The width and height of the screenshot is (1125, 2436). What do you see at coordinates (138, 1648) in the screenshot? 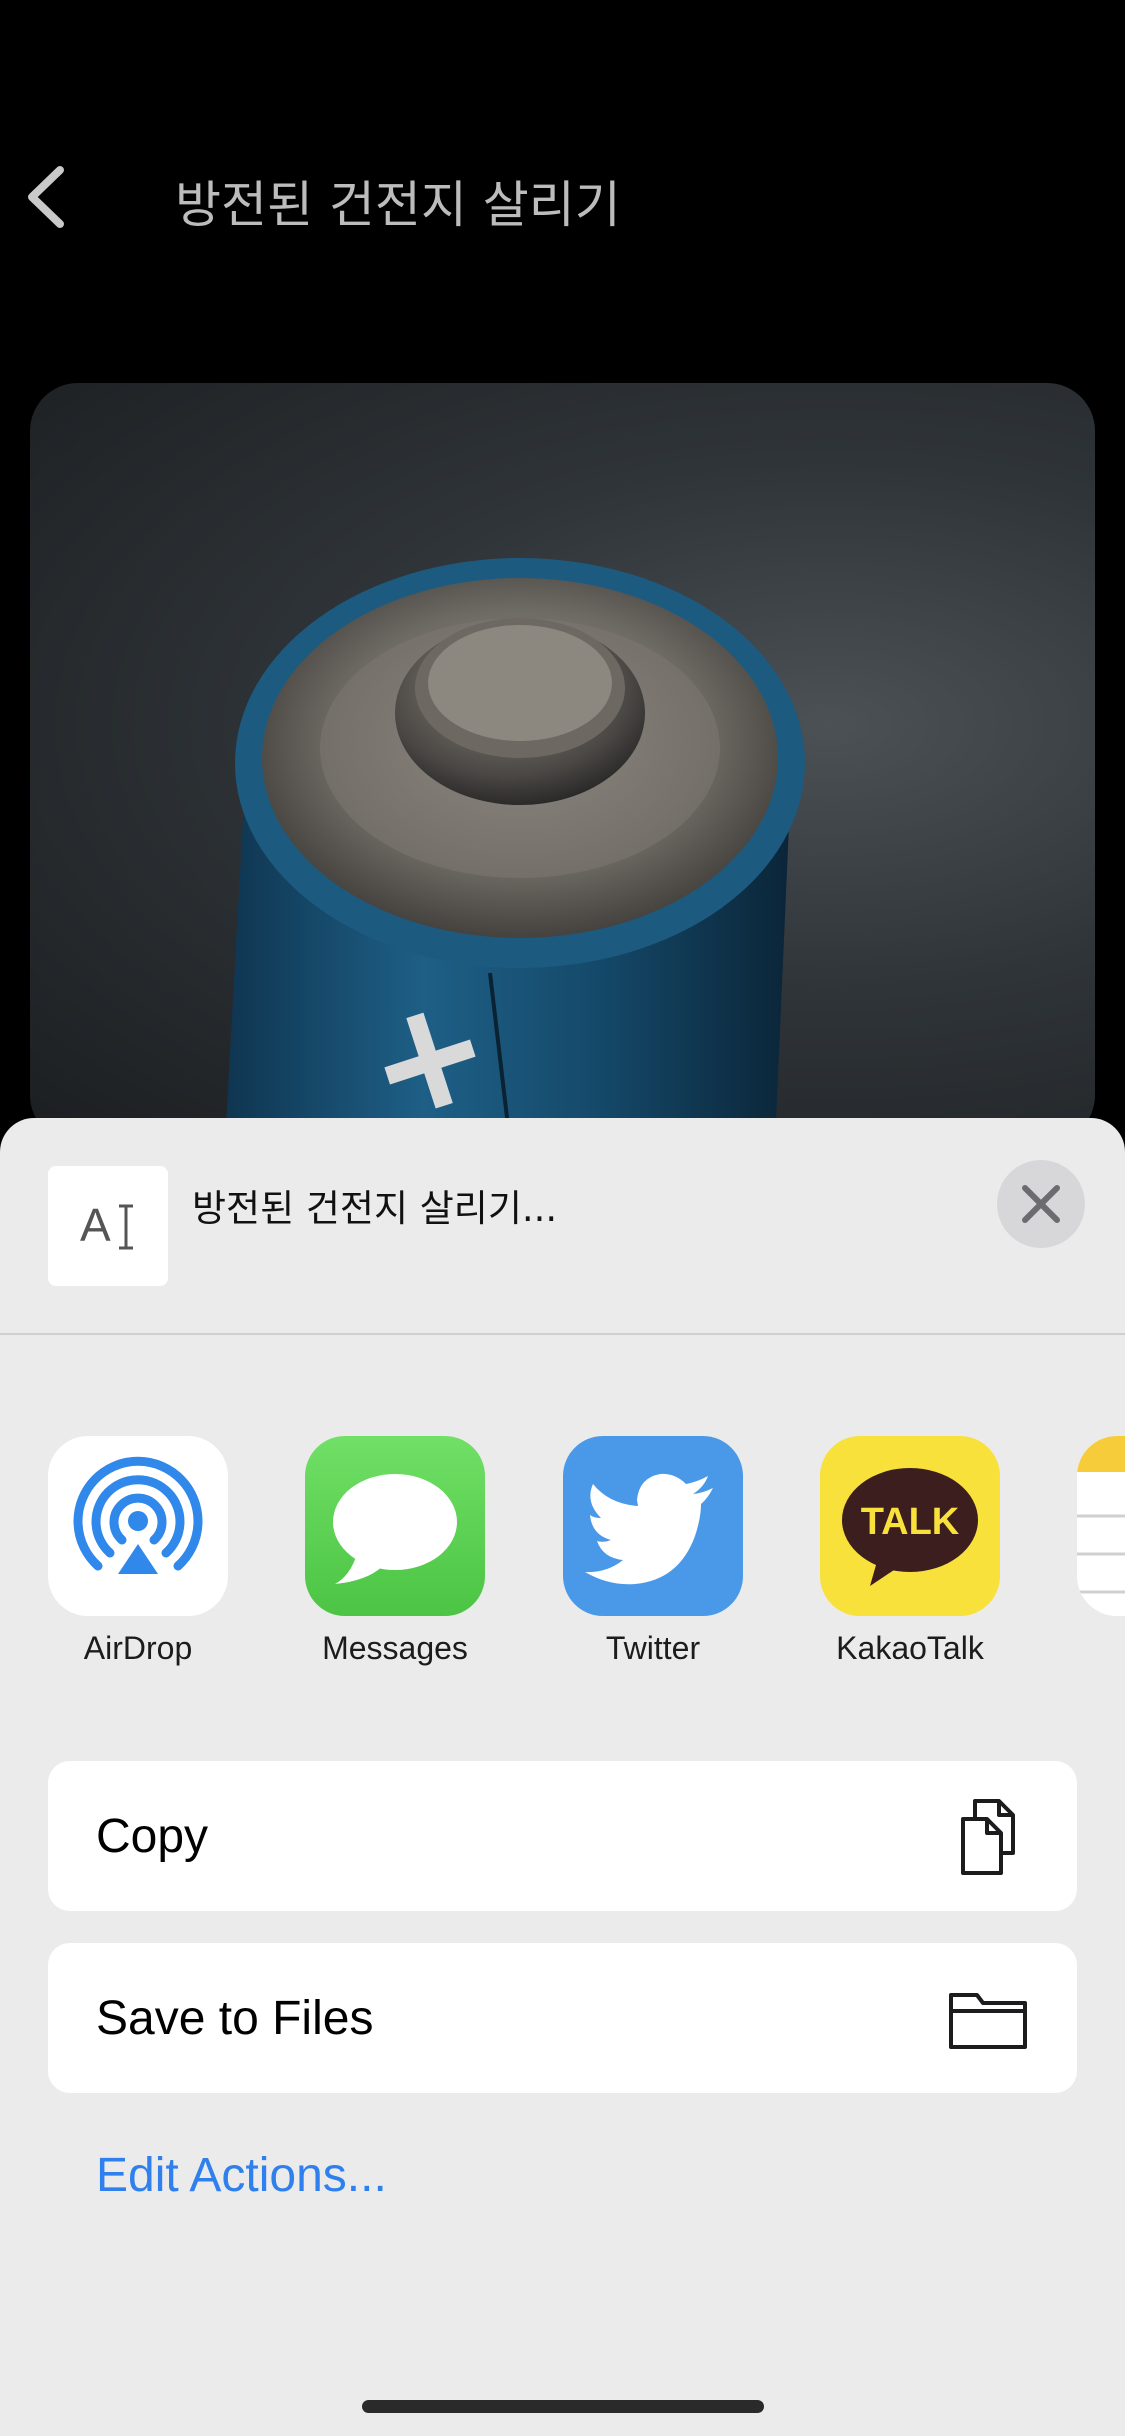
I see `app-label-airdrop: AirDrop` at bounding box center [138, 1648].